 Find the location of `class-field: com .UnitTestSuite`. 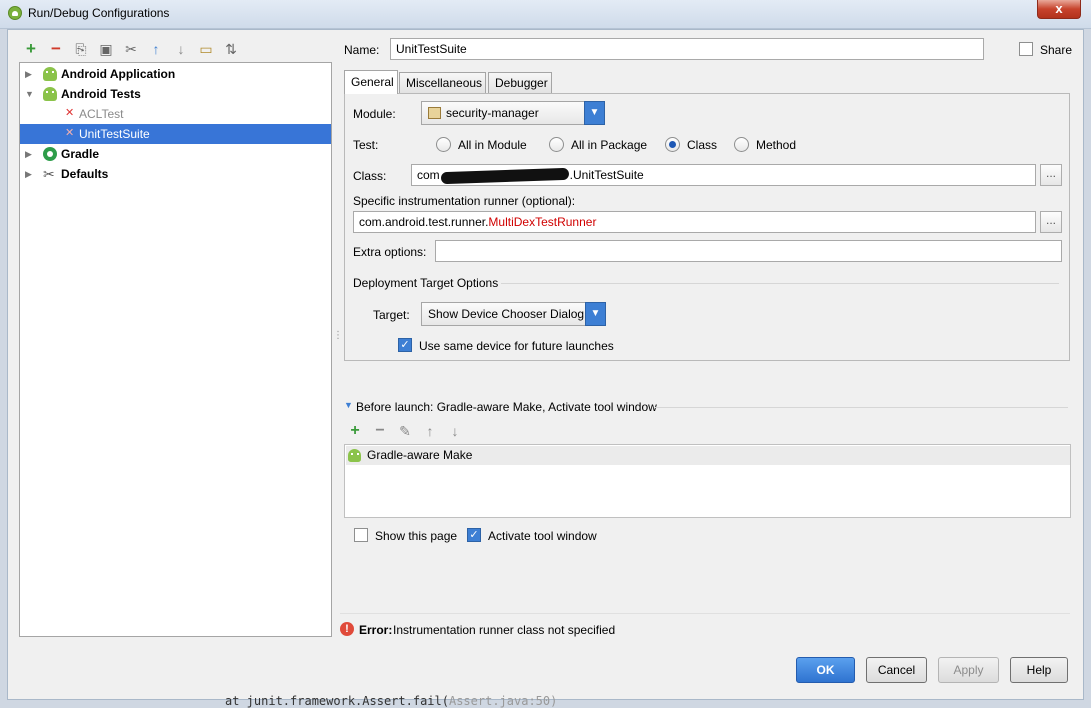

class-field: com .UnitTestSuite is located at coordinates (723, 175).